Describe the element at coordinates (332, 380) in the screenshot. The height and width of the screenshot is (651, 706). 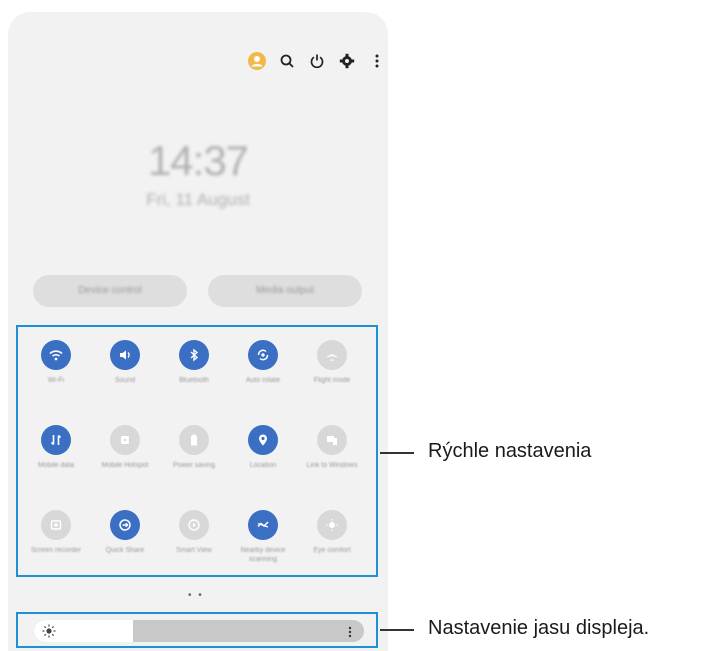
I see `quick-setting-label: Flight mode` at that location.